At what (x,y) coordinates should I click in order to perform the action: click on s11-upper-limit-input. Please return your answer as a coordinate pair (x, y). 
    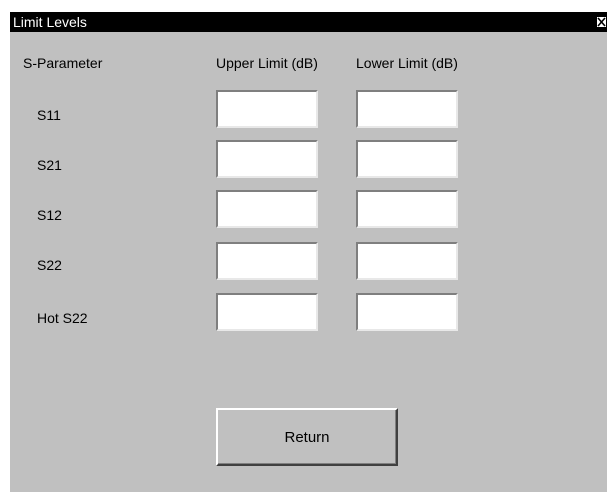
    Looking at the image, I should click on (267, 109).